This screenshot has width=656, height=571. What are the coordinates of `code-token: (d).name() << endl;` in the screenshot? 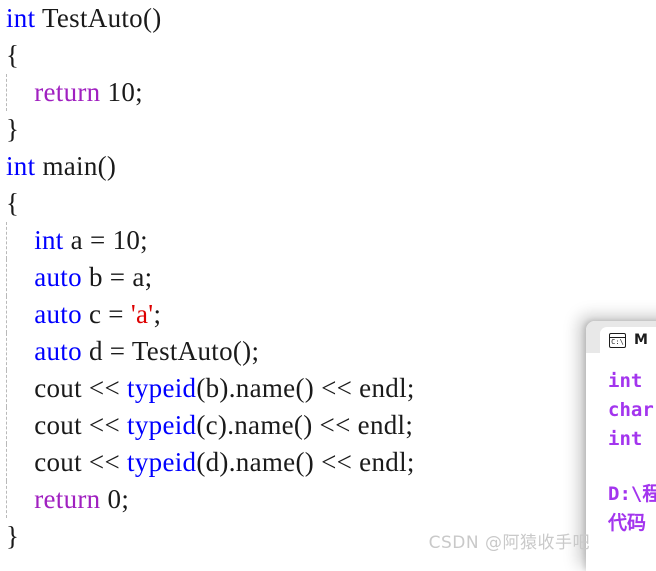 It's located at (305, 462).